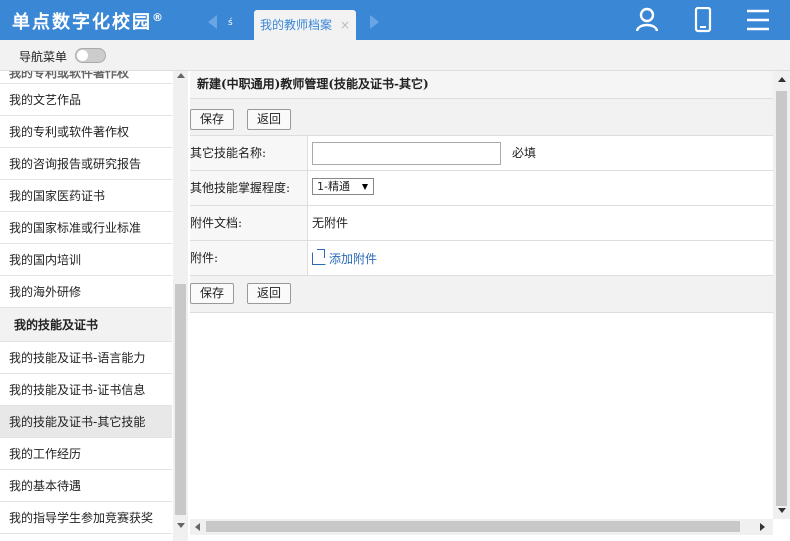 This screenshot has width=790, height=541. What do you see at coordinates (86, 132) in the screenshot?
I see `sidebar-item: 我的专利或软件著作权` at bounding box center [86, 132].